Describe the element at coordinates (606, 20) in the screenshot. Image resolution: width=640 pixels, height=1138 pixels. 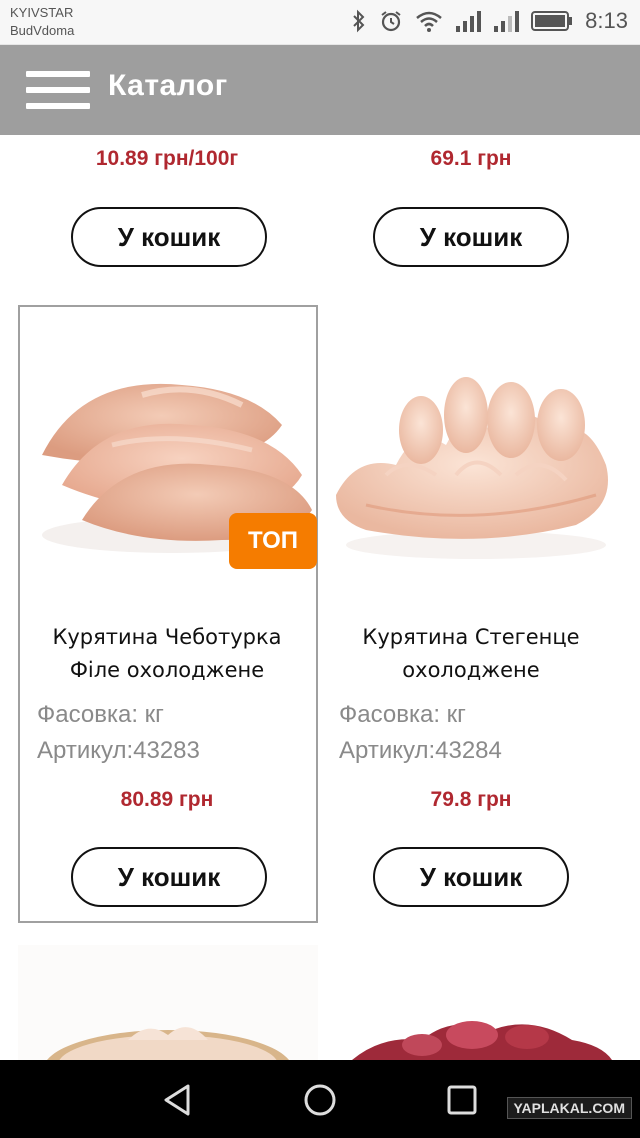
I see `clock: 8:13` at that location.